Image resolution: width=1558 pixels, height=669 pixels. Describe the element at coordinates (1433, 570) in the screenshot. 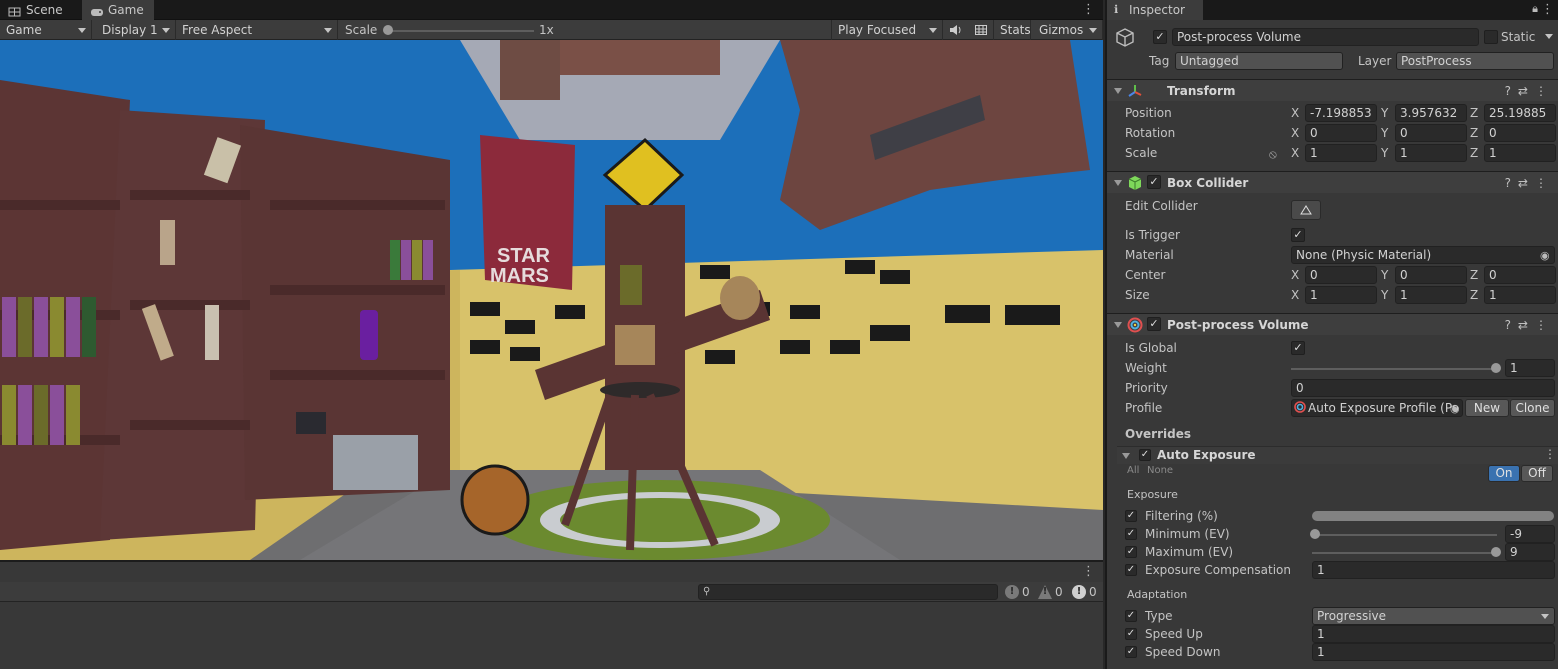

I see `exposure-compensation-field: 1` at that location.